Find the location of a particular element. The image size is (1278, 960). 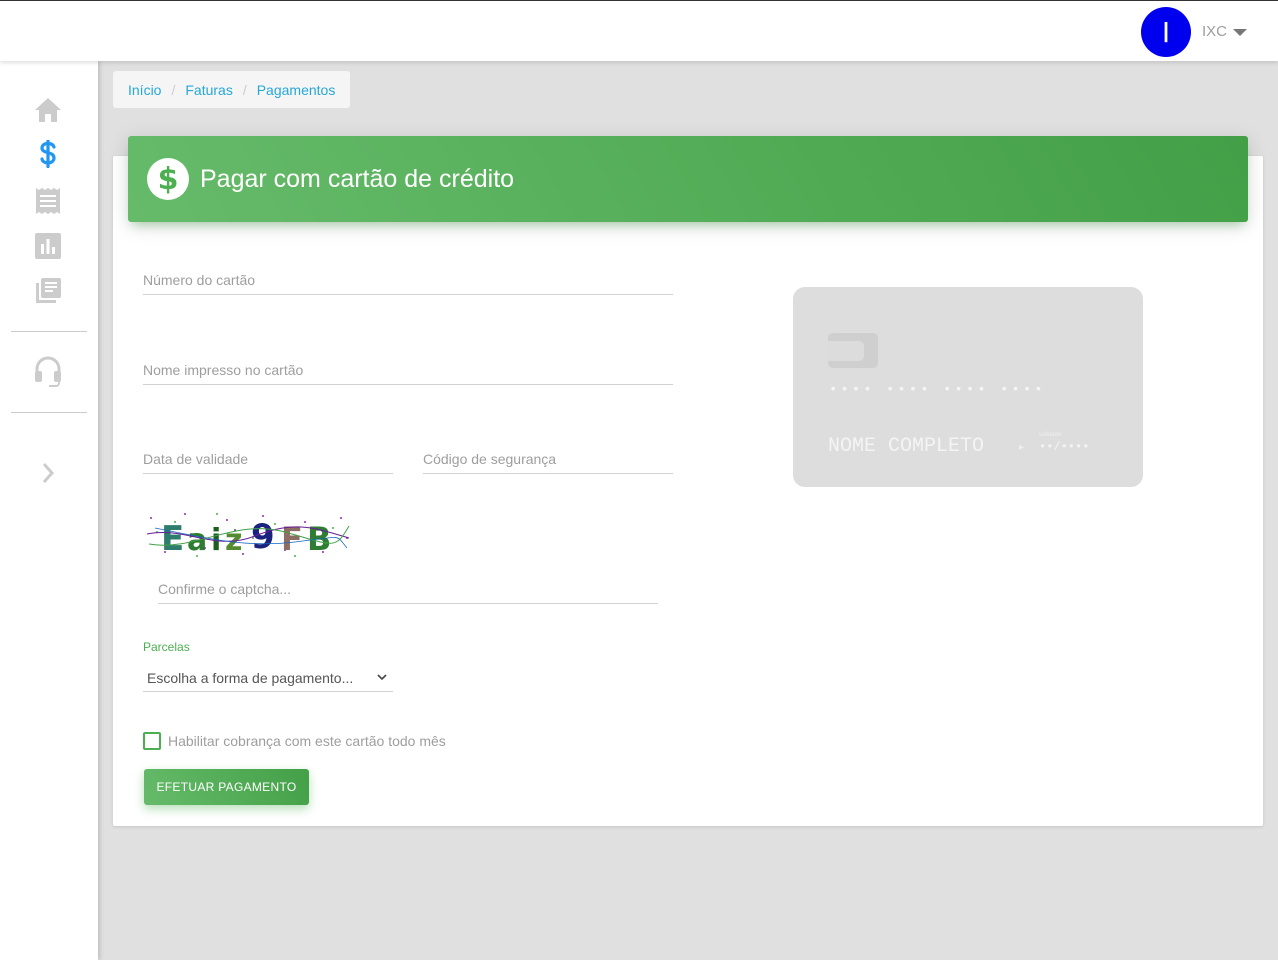

captcha-input is located at coordinates (408, 589).